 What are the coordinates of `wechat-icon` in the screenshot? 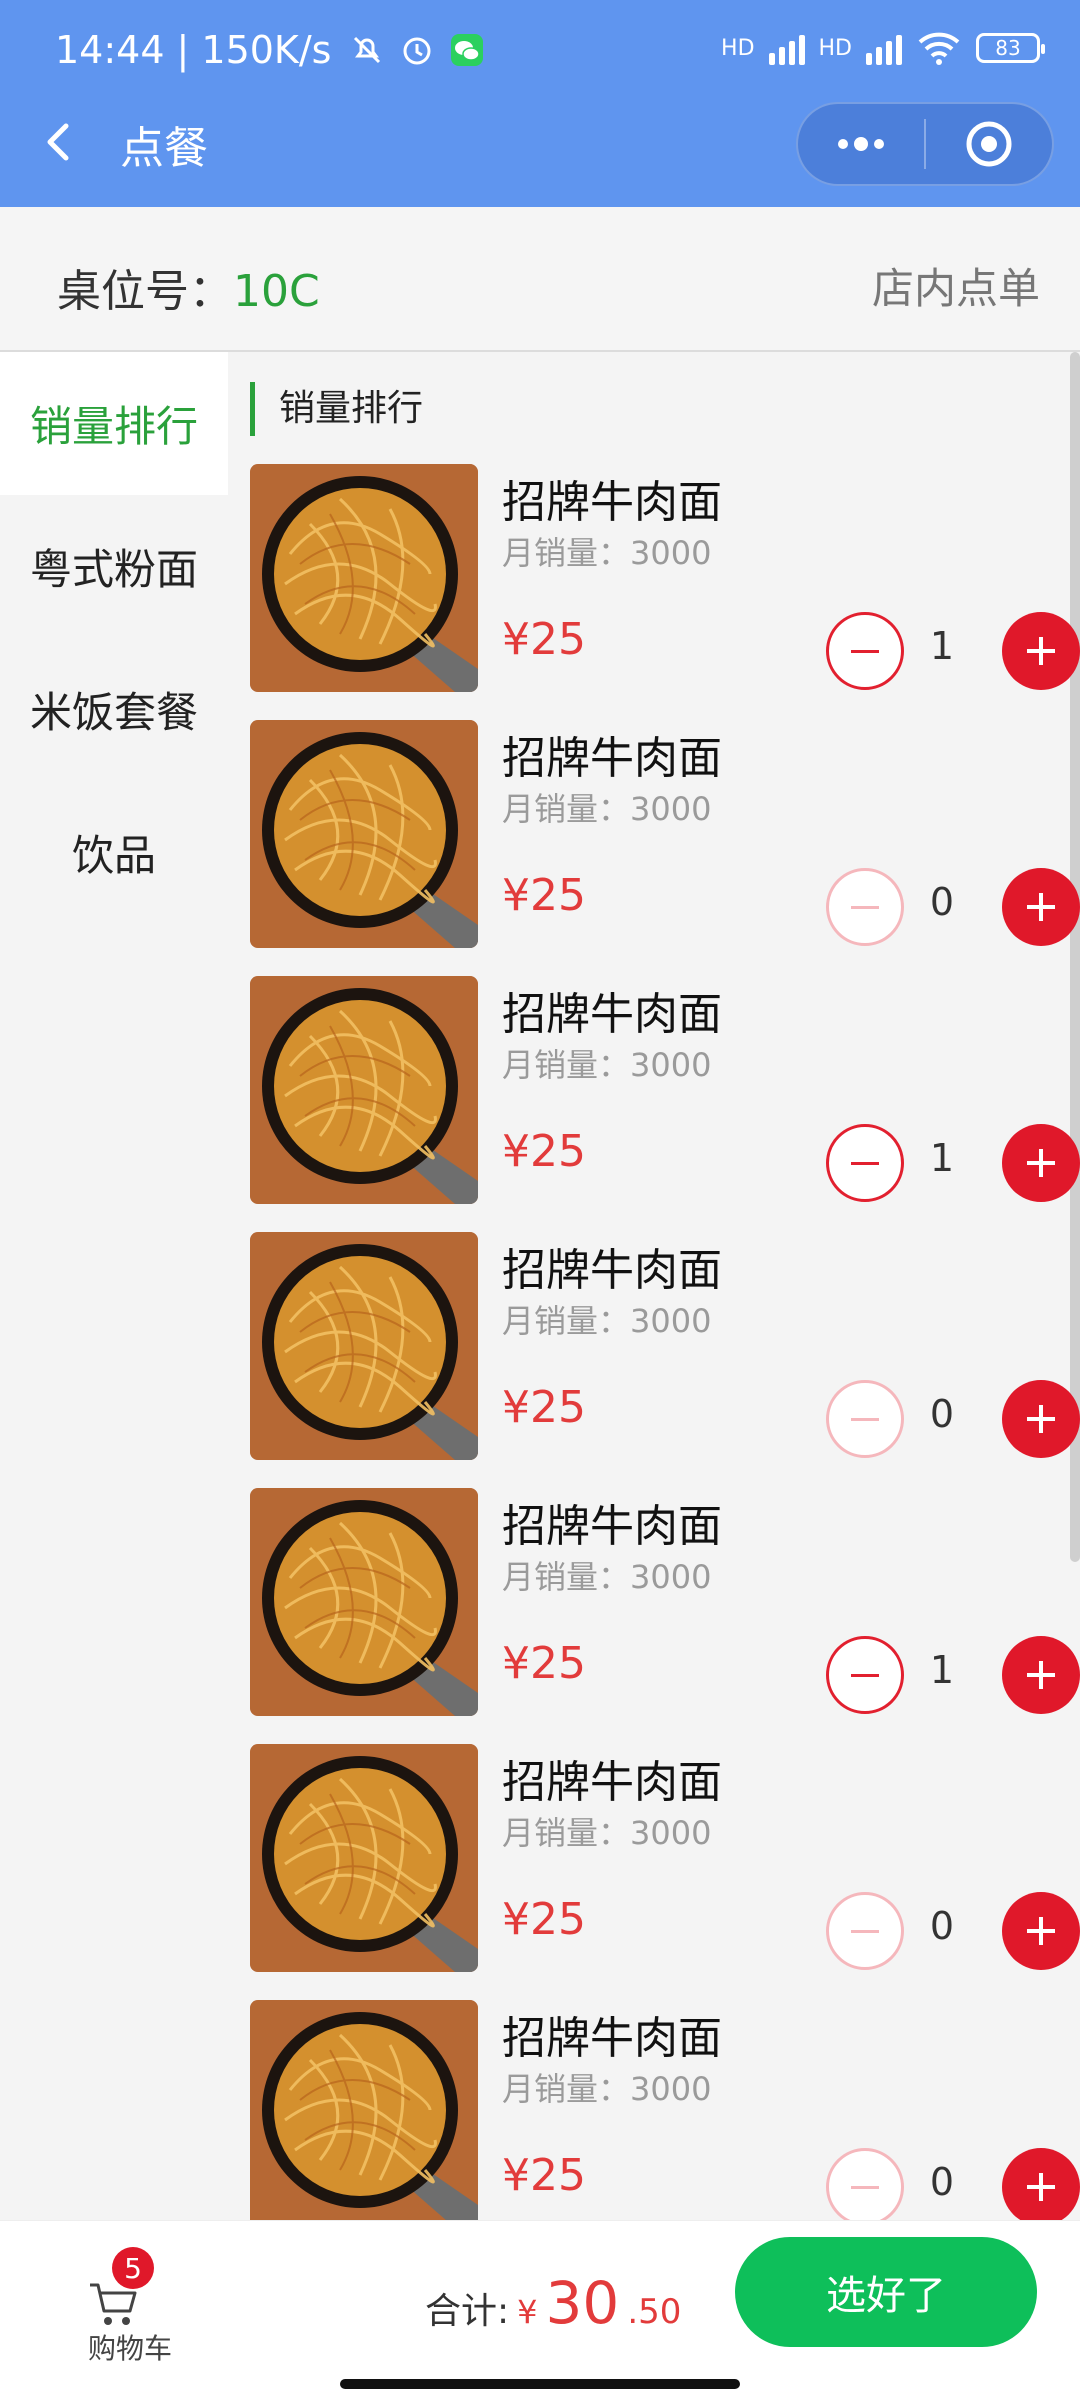 It's located at (467, 50).